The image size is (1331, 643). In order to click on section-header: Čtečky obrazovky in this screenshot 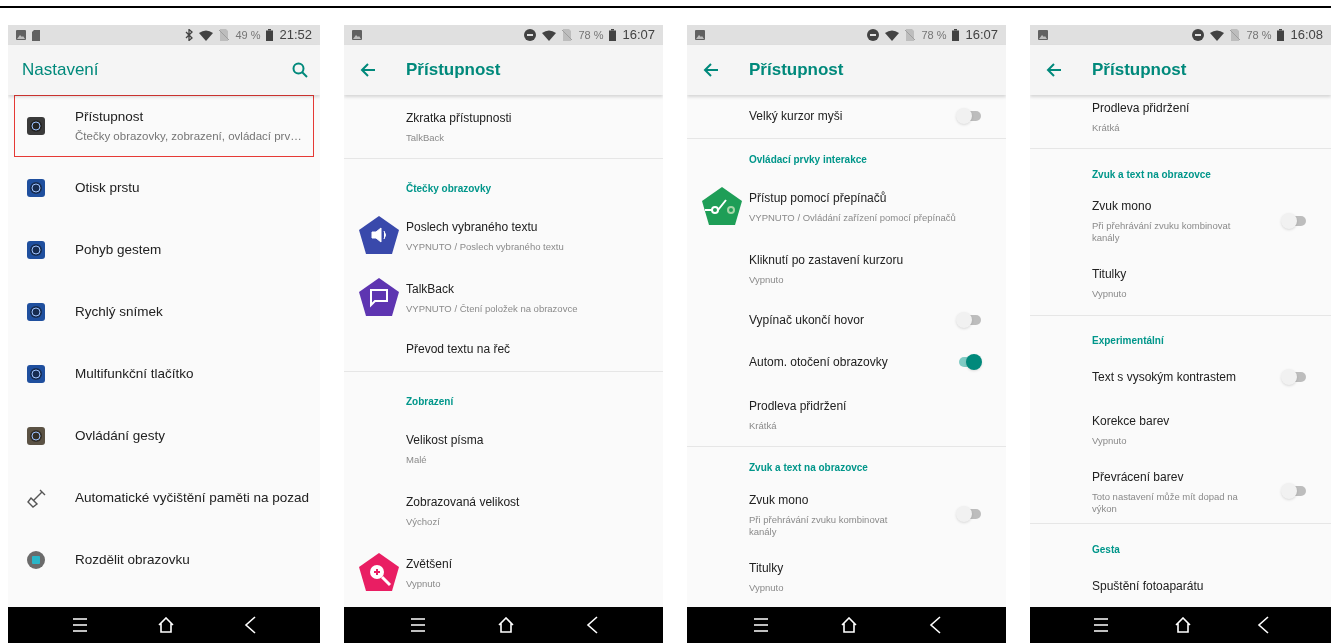, I will do `click(449, 188)`.